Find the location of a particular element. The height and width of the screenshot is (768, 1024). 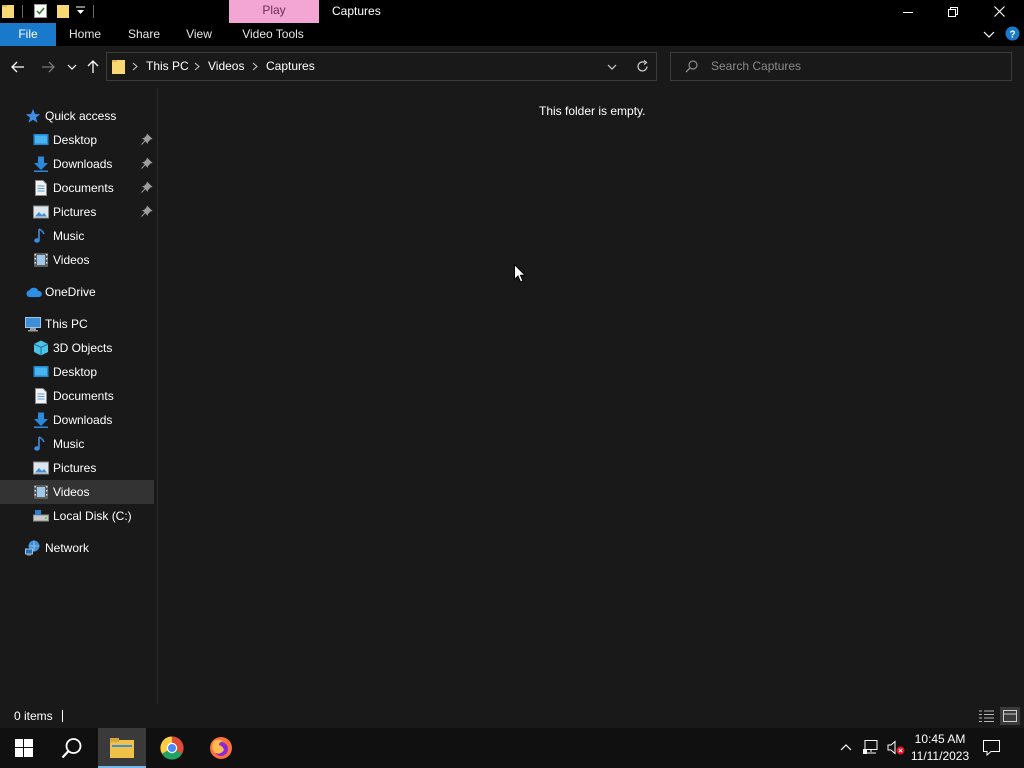

volume-button is located at coordinates (896, 747).